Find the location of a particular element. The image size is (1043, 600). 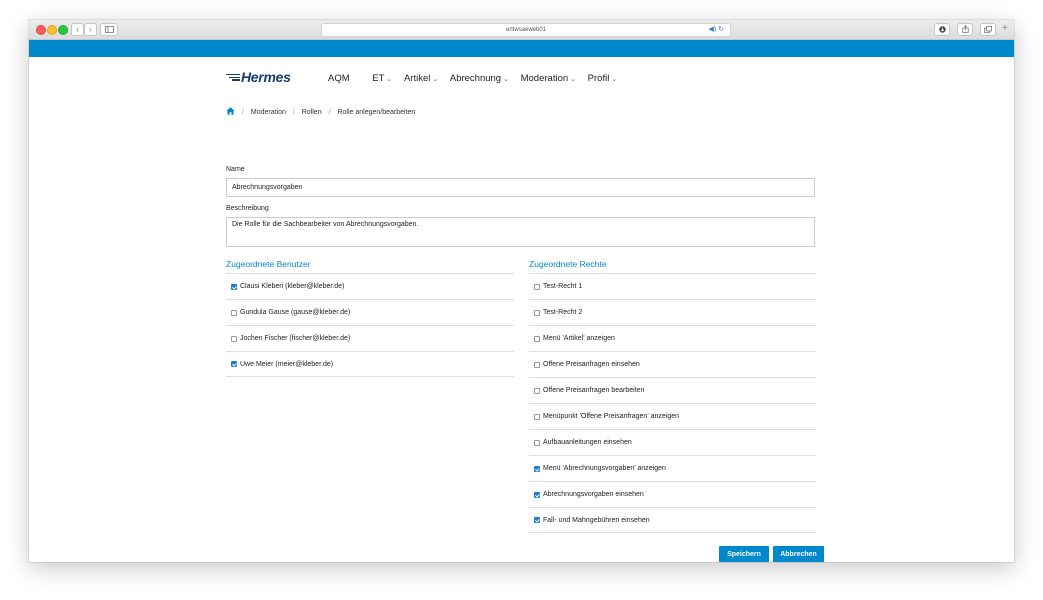

share-icon is located at coordinates (965, 29).